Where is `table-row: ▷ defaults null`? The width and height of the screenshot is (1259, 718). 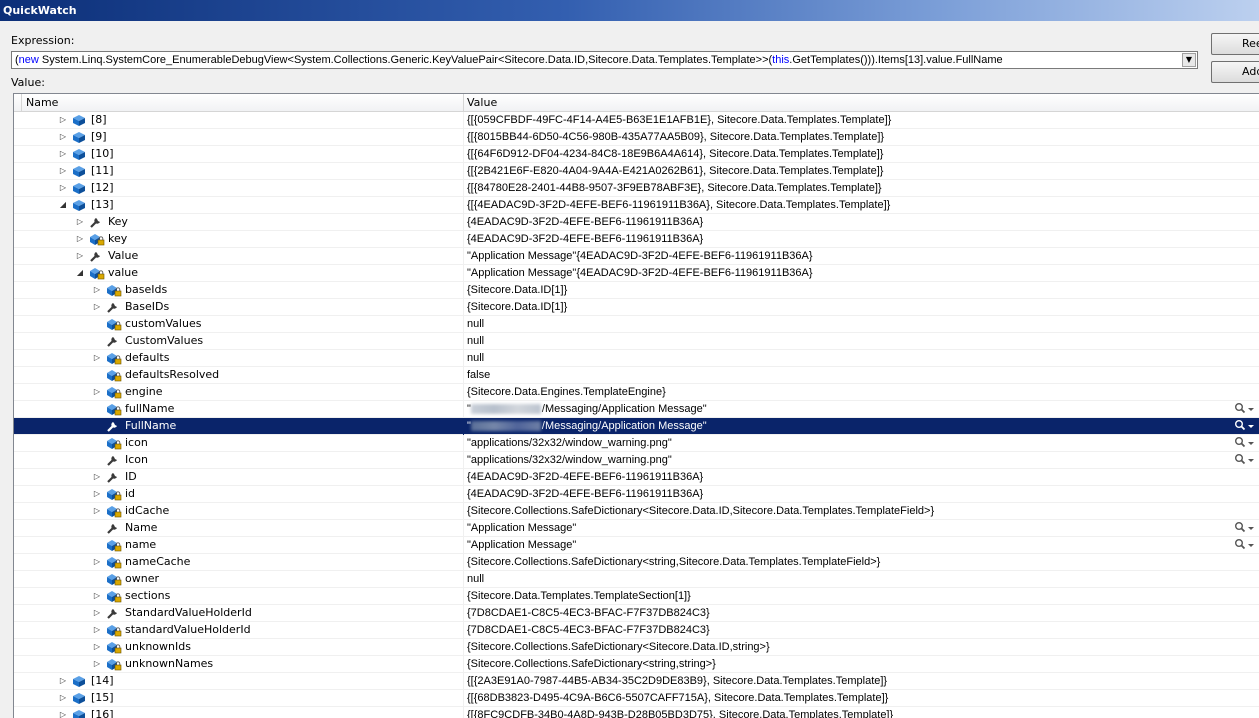 table-row: ▷ defaults null is located at coordinates (636, 358).